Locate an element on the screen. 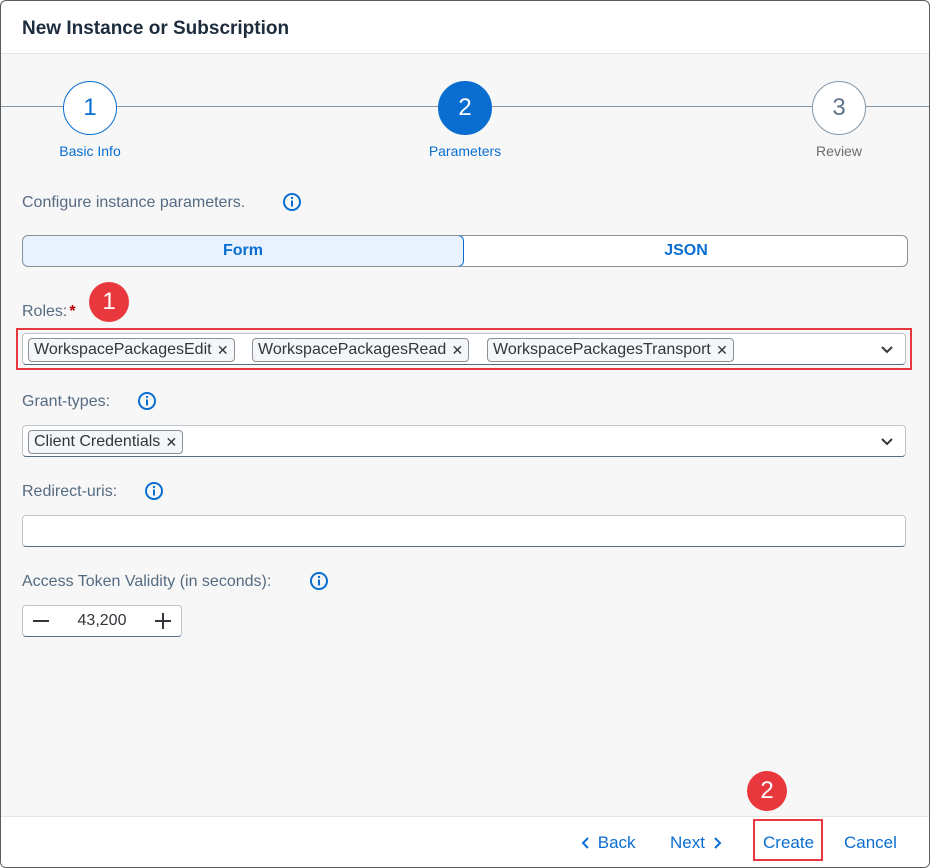 The height and width of the screenshot is (868, 930). stepper-value: 43,200 is located at coordinates (102, 621).